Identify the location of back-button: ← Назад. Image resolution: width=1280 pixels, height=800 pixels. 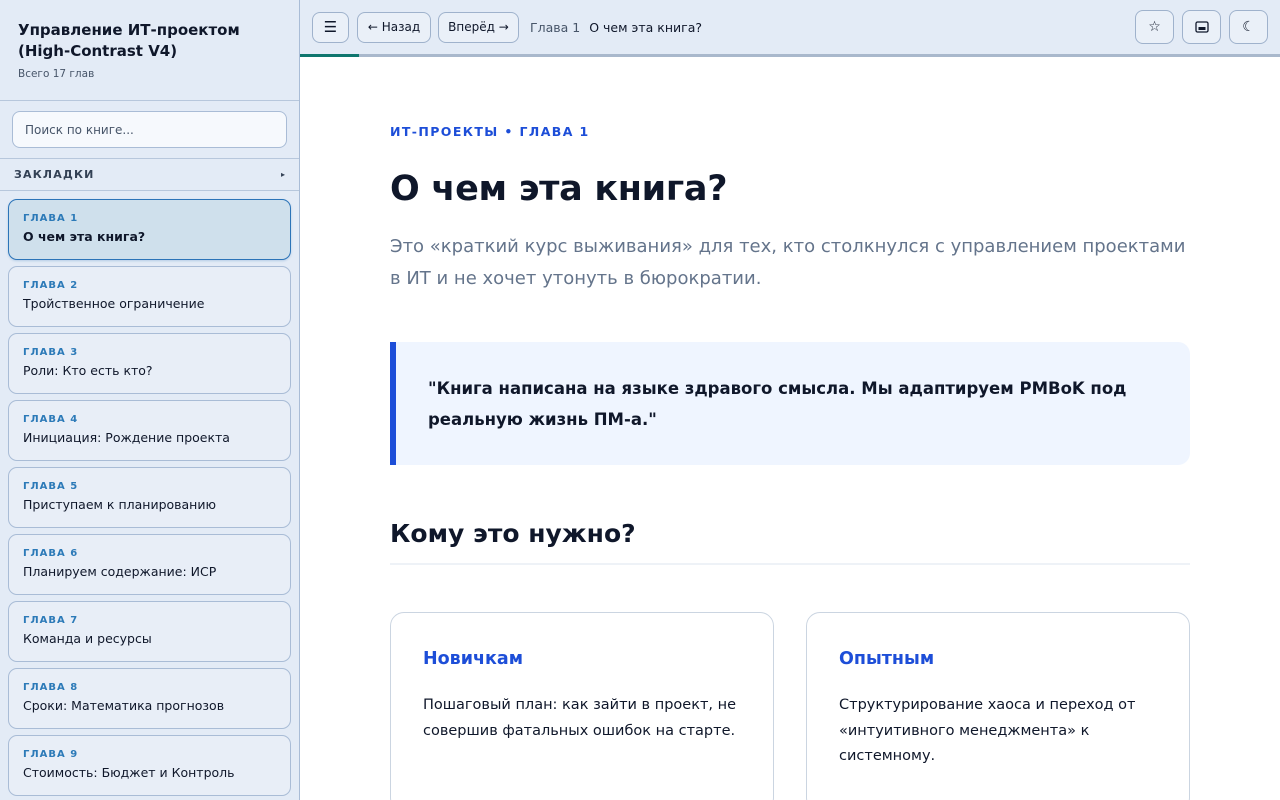
(394, 27).